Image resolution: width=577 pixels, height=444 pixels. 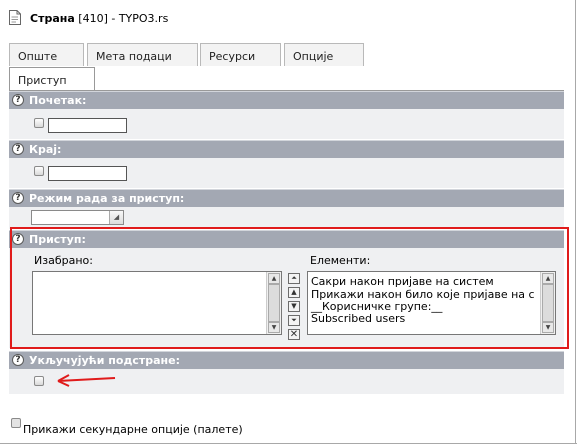 I want to click on section-label-start: Почетак:, so click(x=58, y=100).